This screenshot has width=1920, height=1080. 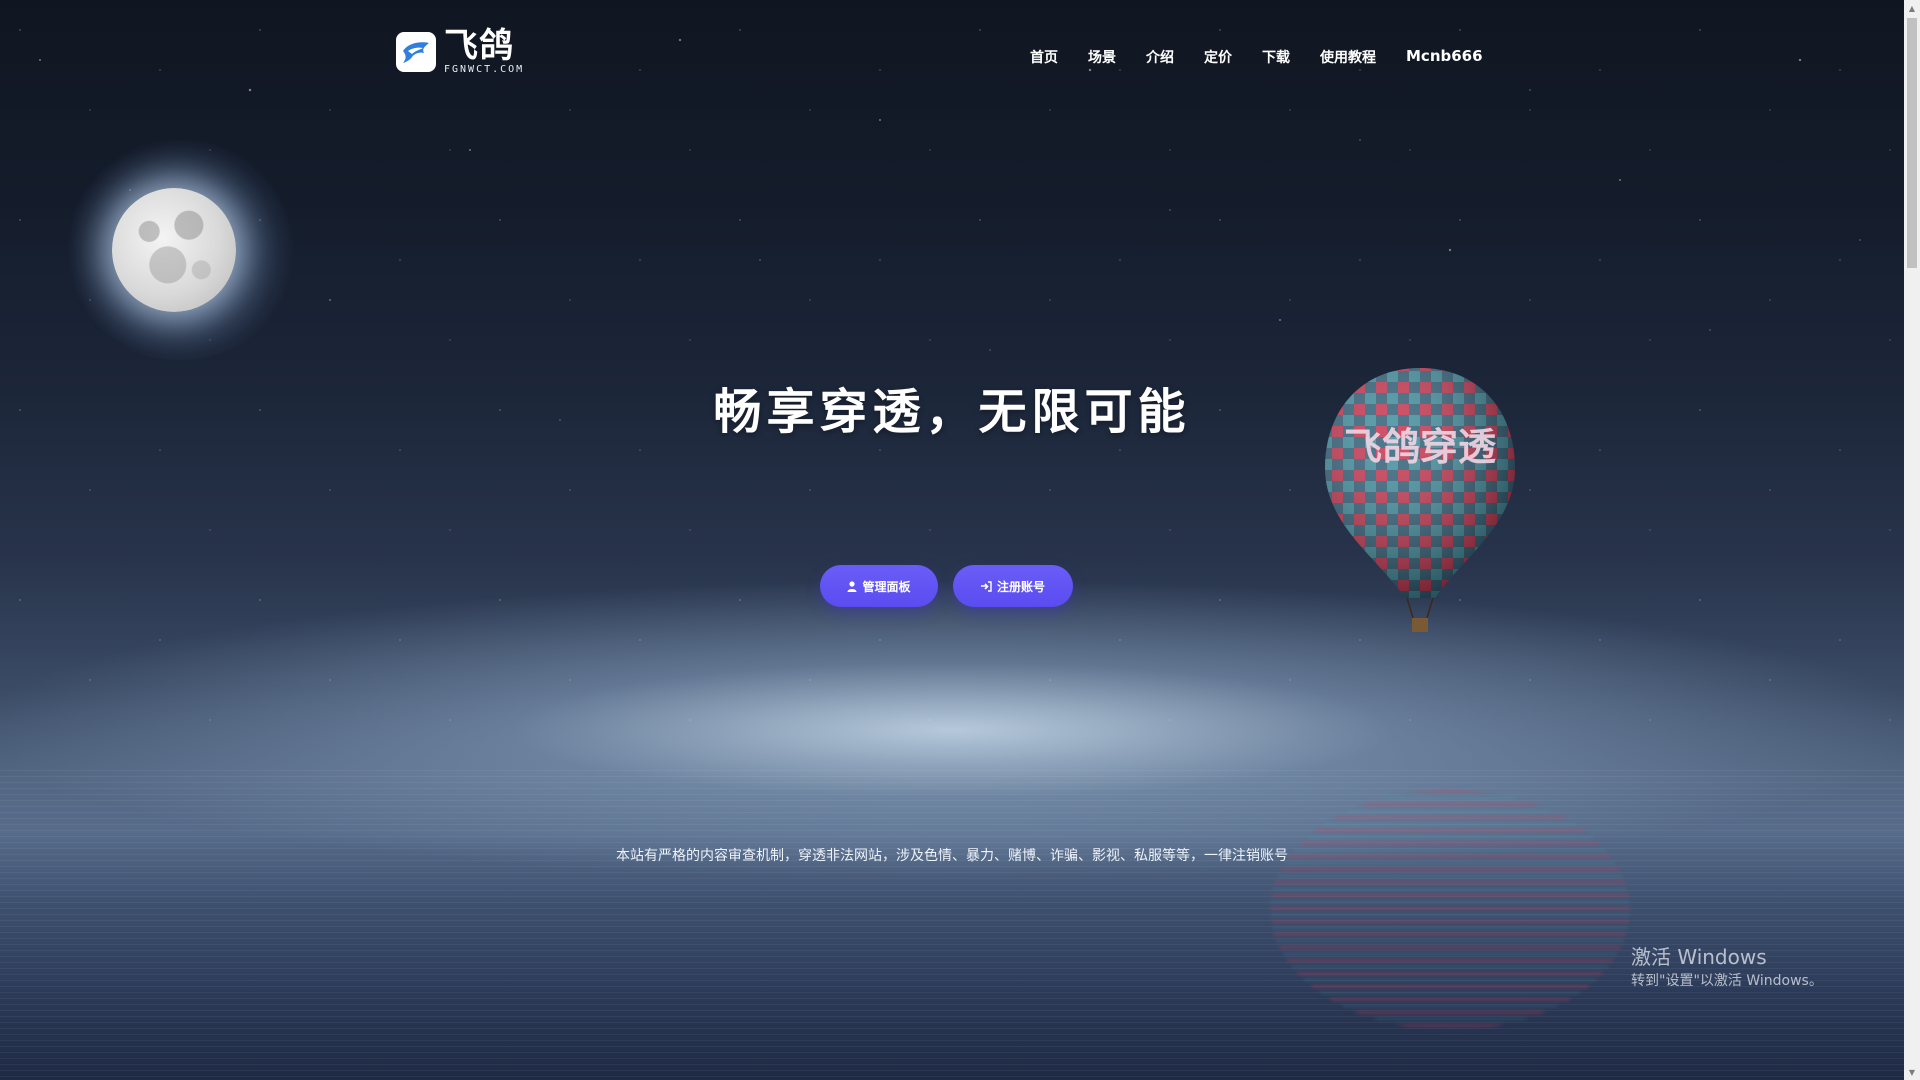 I want to click on balloon-reflection, so click(x=1450, y=910).